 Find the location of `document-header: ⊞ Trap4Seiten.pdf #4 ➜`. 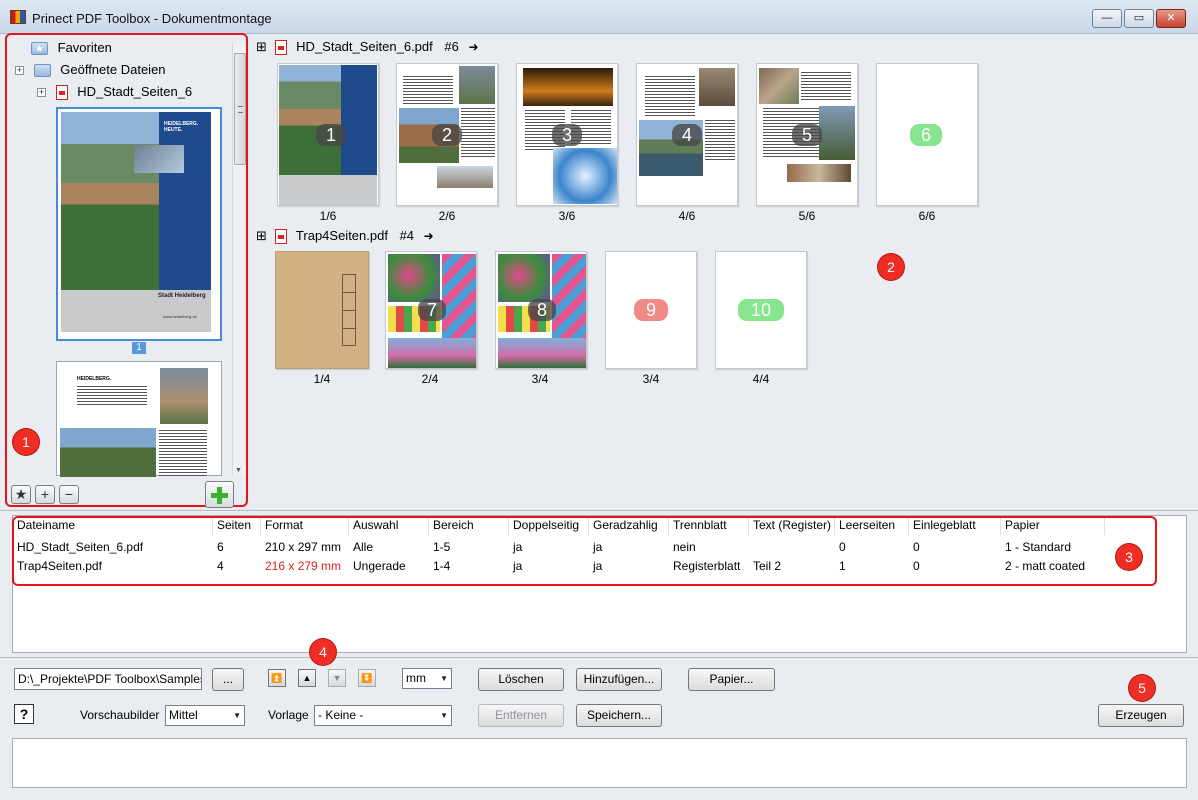

document-header: ⊞ Trap4Seiten.pdf #4 ➜ is located at coordinates (345, 236).